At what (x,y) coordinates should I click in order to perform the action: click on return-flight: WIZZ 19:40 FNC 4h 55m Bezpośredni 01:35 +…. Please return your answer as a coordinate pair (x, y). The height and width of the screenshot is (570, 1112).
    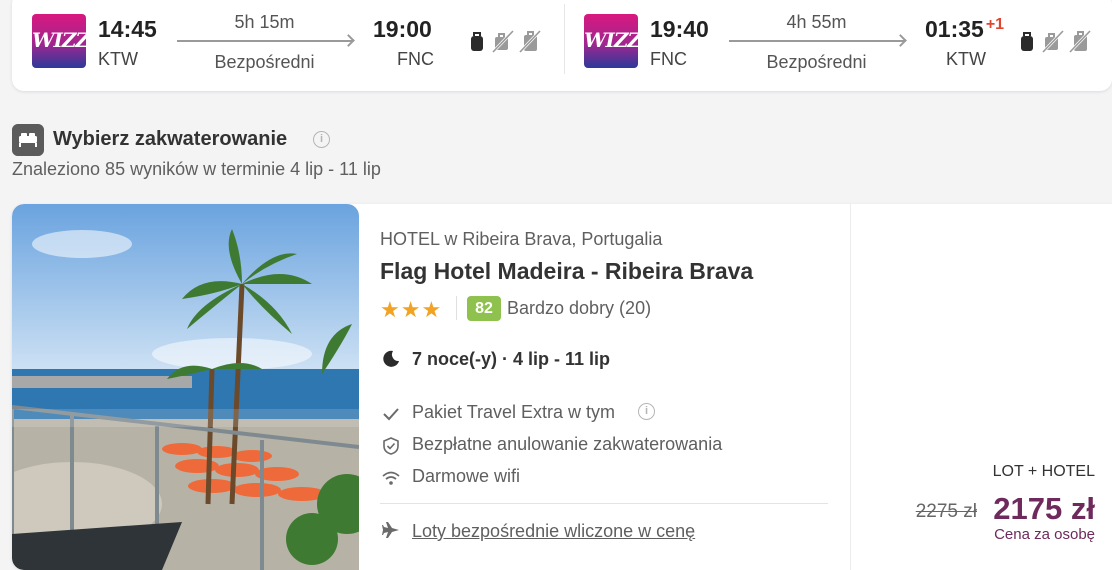
    Looking at the image, I should click on (838, 45).